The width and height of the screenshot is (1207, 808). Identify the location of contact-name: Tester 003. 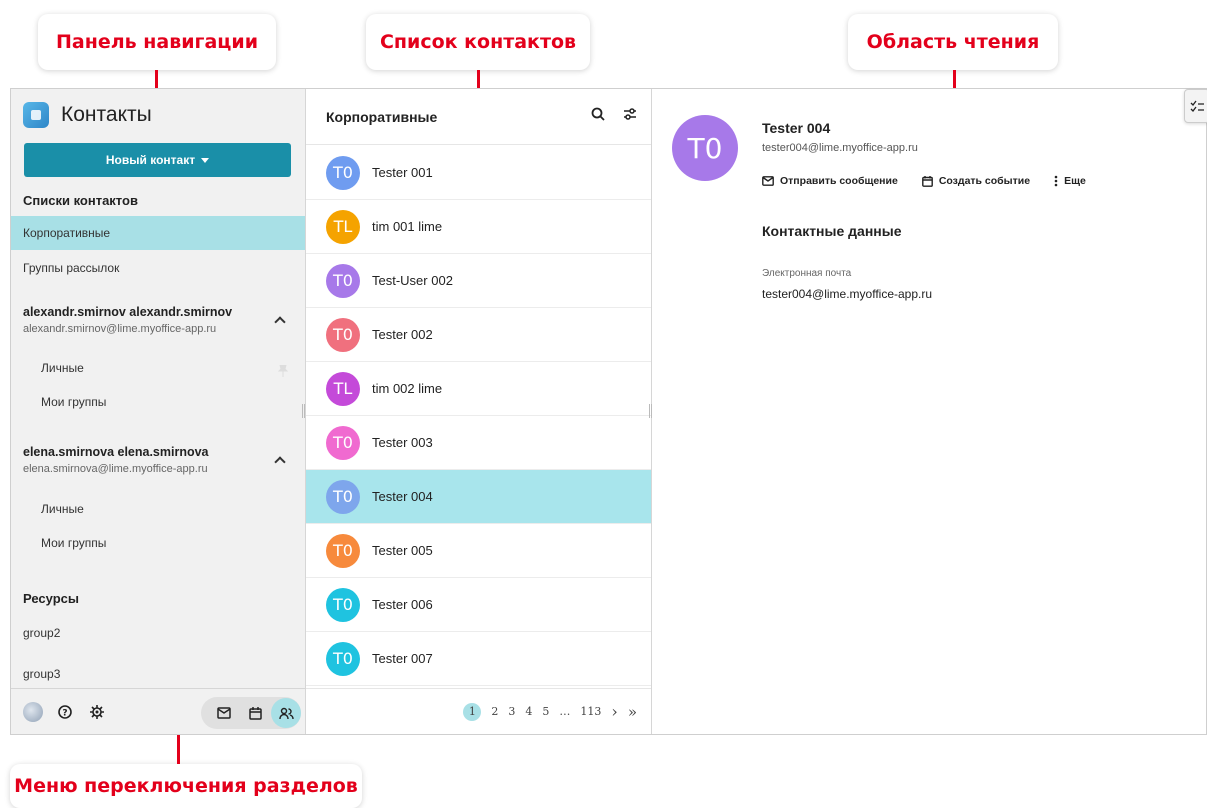
(402, 442).